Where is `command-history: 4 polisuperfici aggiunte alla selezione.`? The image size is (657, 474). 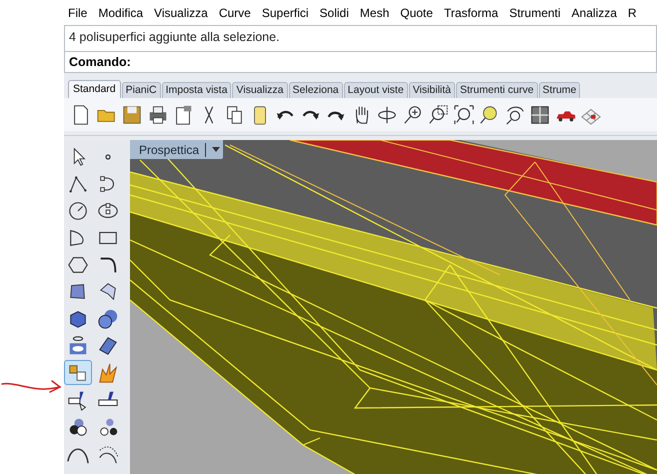 command-history: 4 polisuperfici aggiunte alla selezione. is located at coordinates (360, 38).